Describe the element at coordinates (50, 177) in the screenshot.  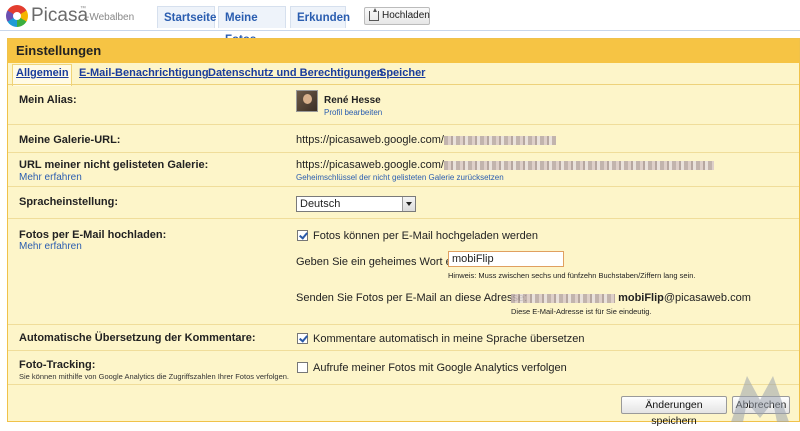
I see `unlisted-learn-more-link: Mehr erfahren` at that location.